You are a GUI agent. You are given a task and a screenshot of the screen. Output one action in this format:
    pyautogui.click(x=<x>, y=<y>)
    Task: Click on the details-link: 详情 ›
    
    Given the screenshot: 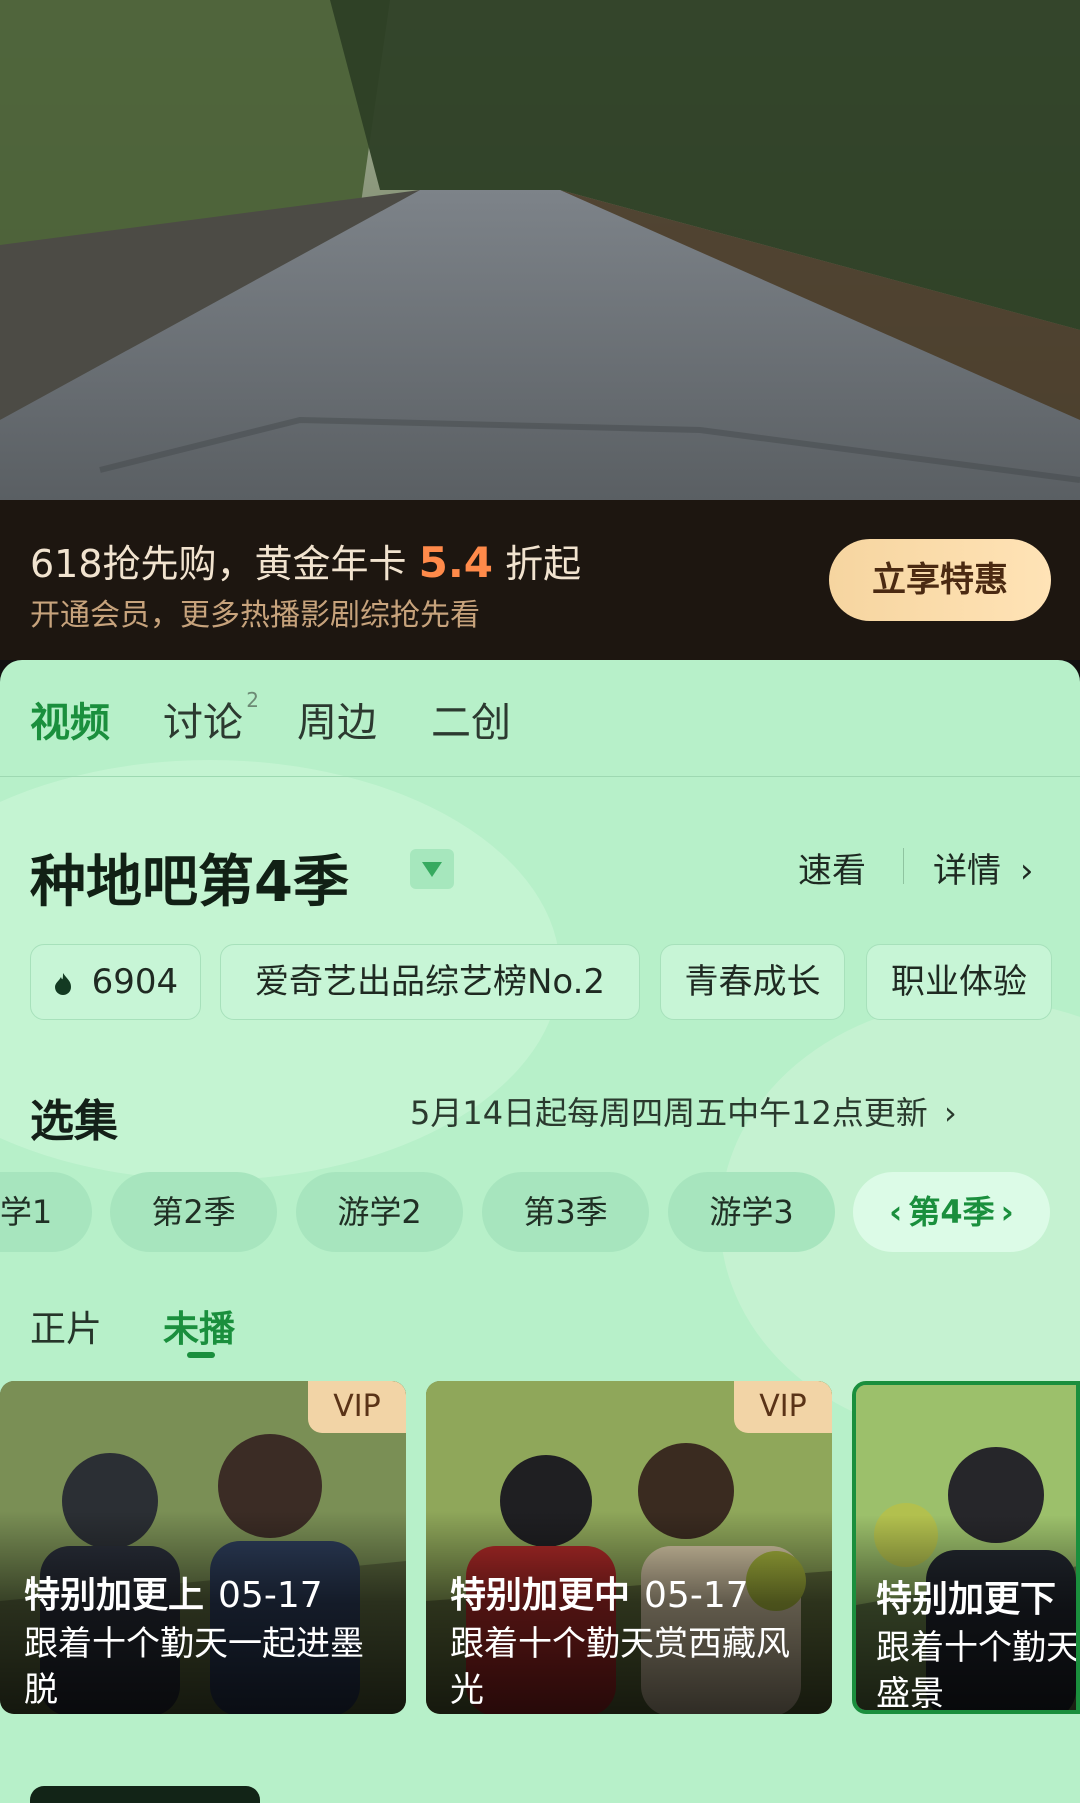 What is the action you would take?
    pyautogui.click(x=983, y=867)
    